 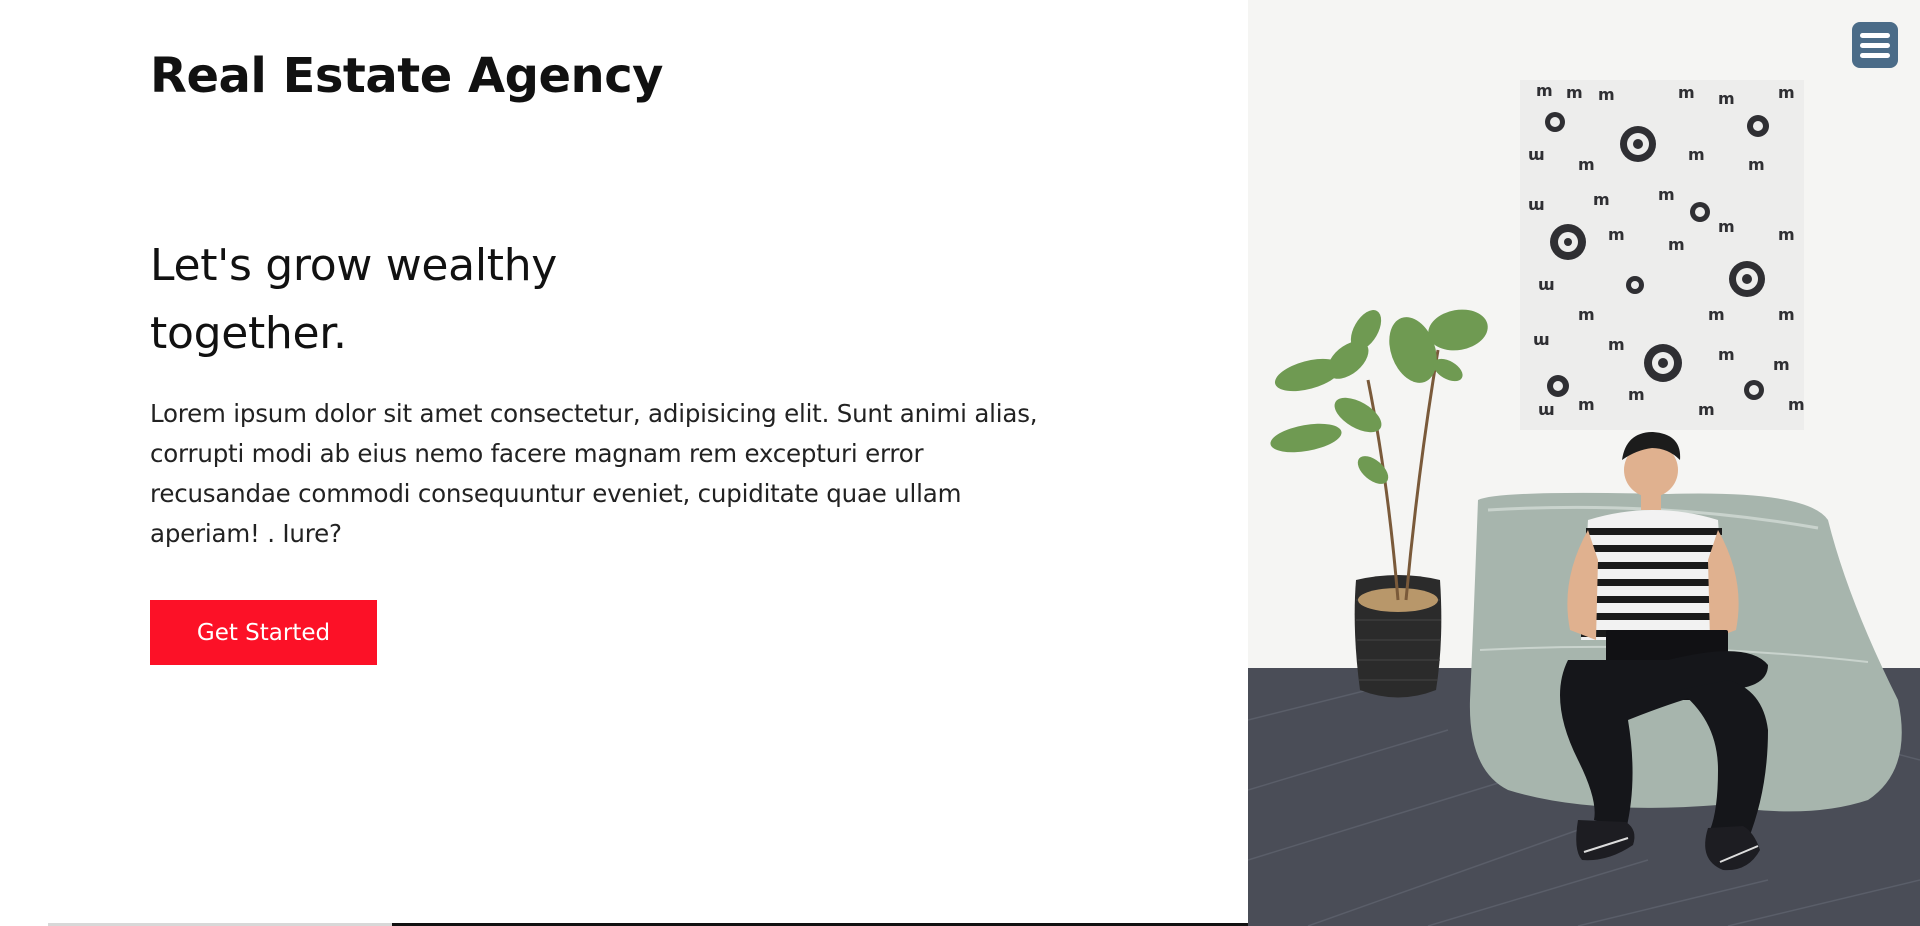 What do you see at coordinates (248, 333) in the screenshot?
I see `headline-line-2: together.` at bounding box center [248, 333].